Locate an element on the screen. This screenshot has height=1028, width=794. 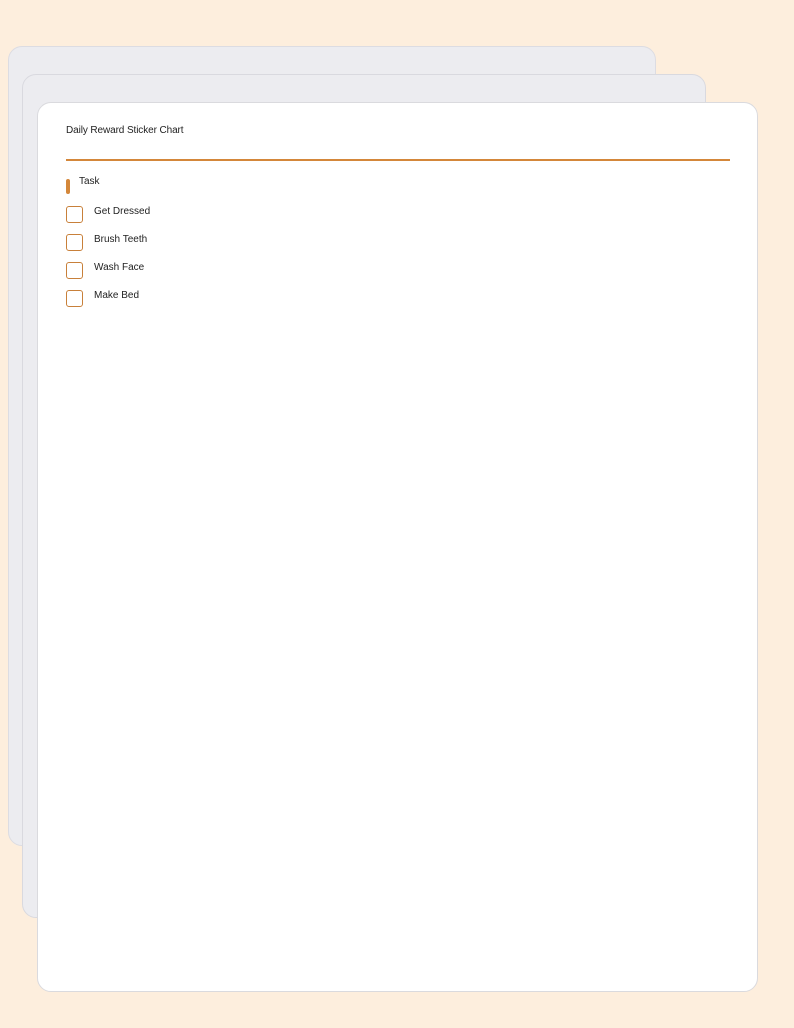
task-checkbox-wash-face is located at coordinates (74, 270).